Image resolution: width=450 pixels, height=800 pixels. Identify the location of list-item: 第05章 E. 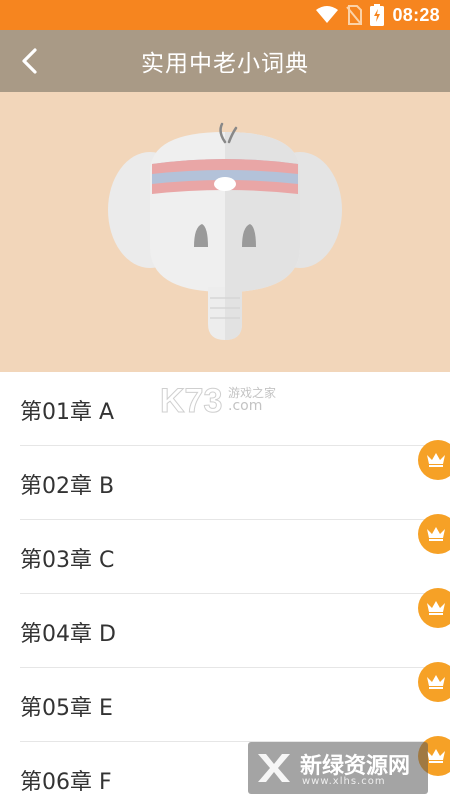
(225, 705).